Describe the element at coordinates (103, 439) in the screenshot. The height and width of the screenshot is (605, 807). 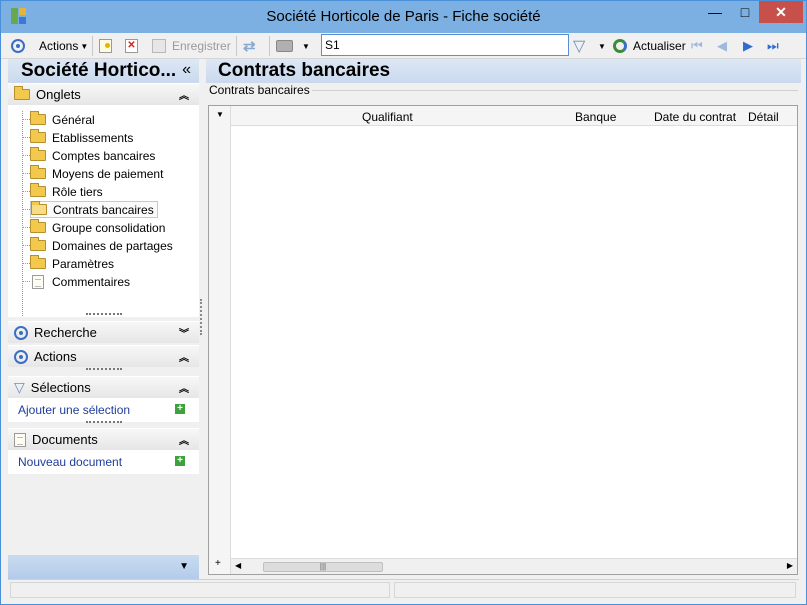
I see `section-documents: Documents ︽` at that location.